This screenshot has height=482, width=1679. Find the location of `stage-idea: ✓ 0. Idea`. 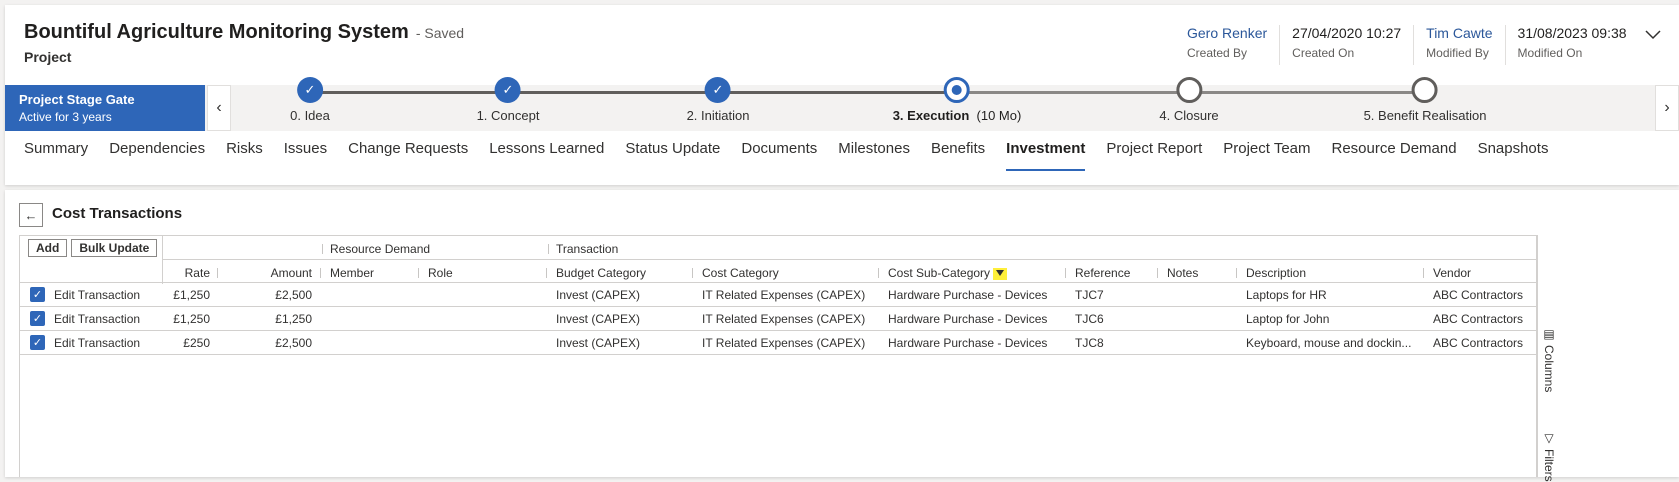

stage-idea: ✓ 0. Idea is located at coordinates (310, 100).